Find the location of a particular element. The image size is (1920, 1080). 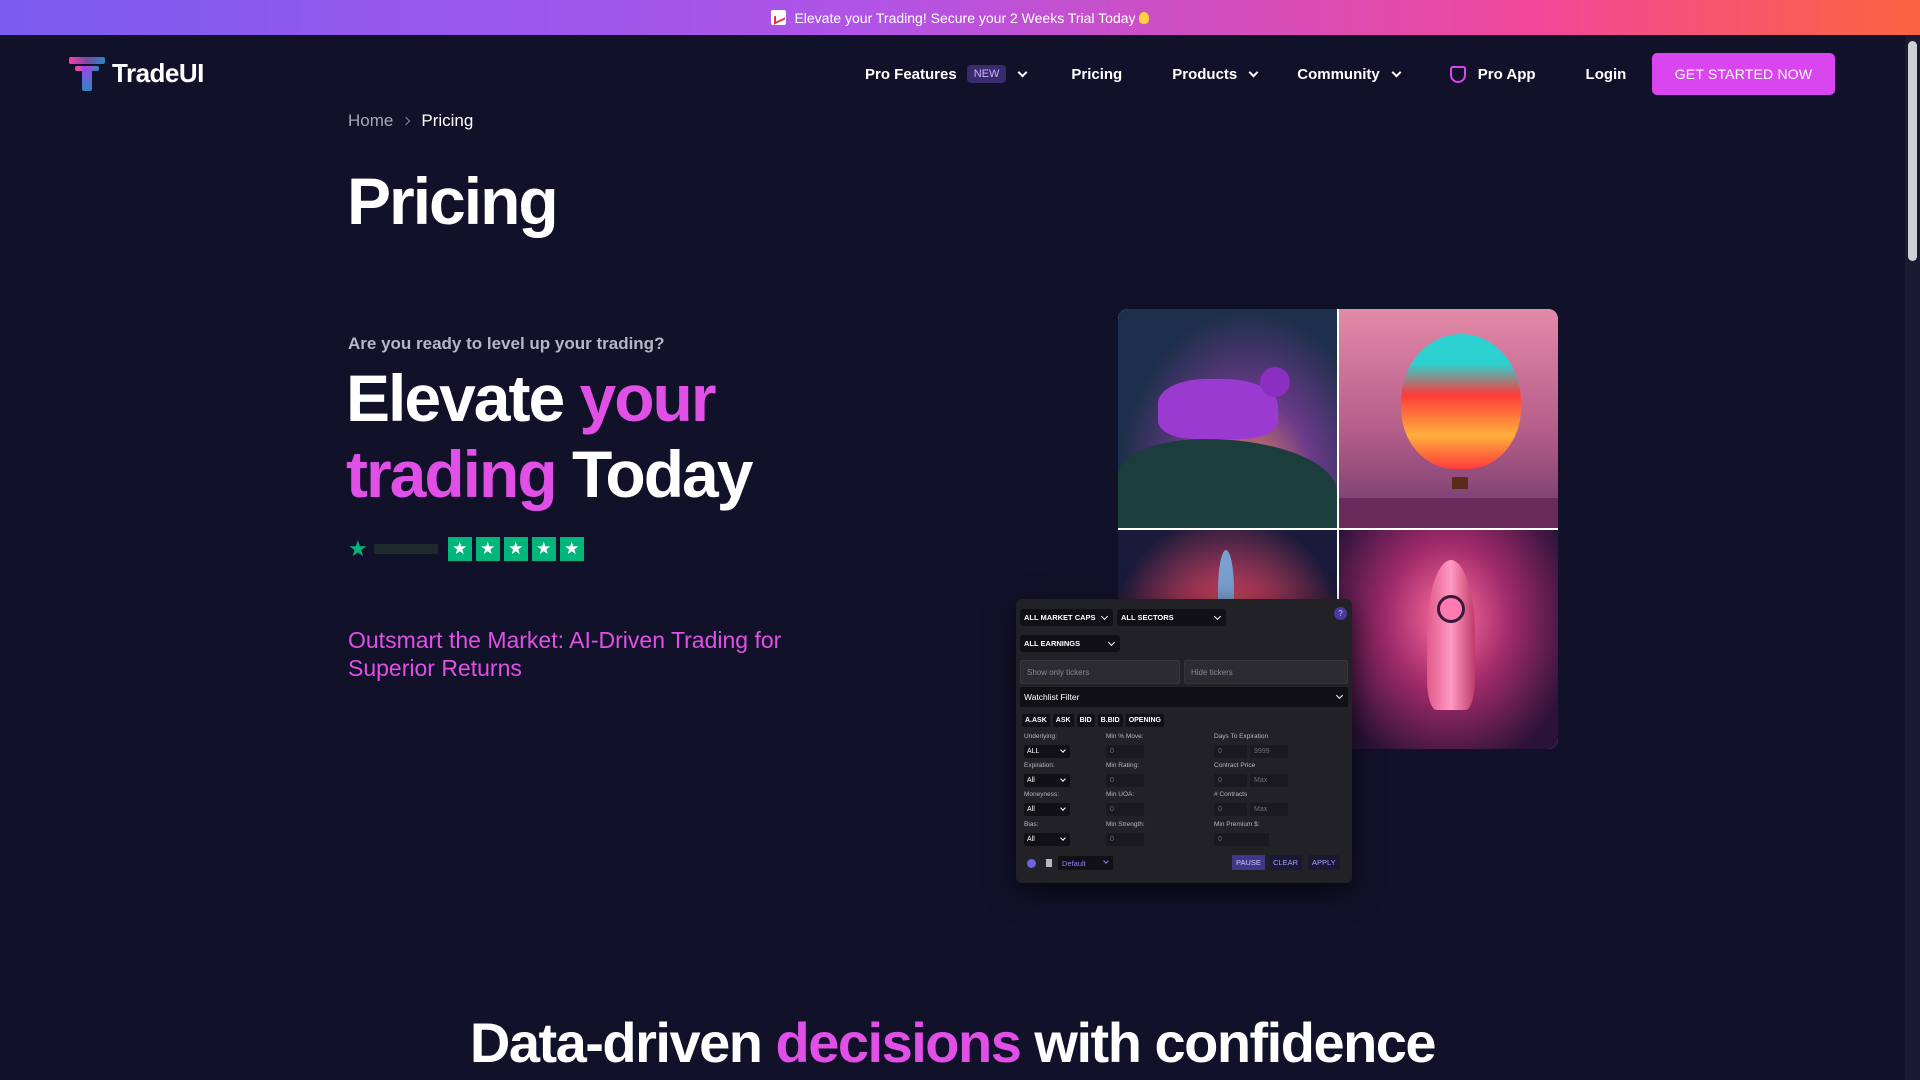

contract-price-label: Contract Price is located at coordinates (1235, 765).